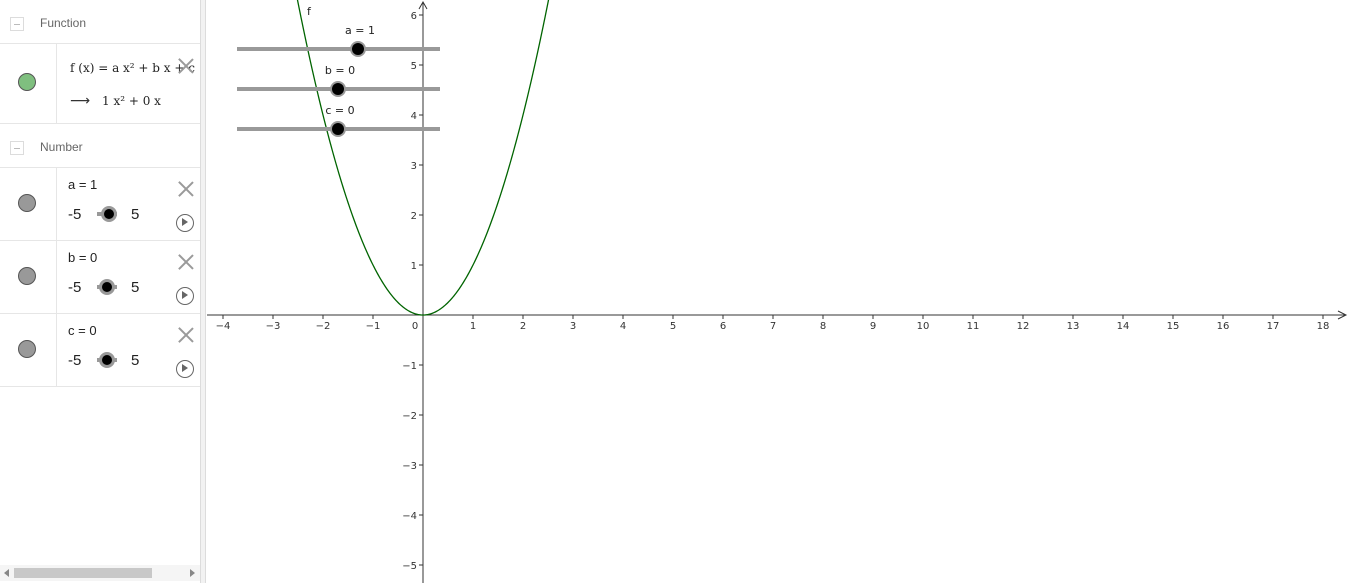 The width and height of the screenshot is (1350, 583). I want to click on x-tick-label: 16, so click(1223, 326).